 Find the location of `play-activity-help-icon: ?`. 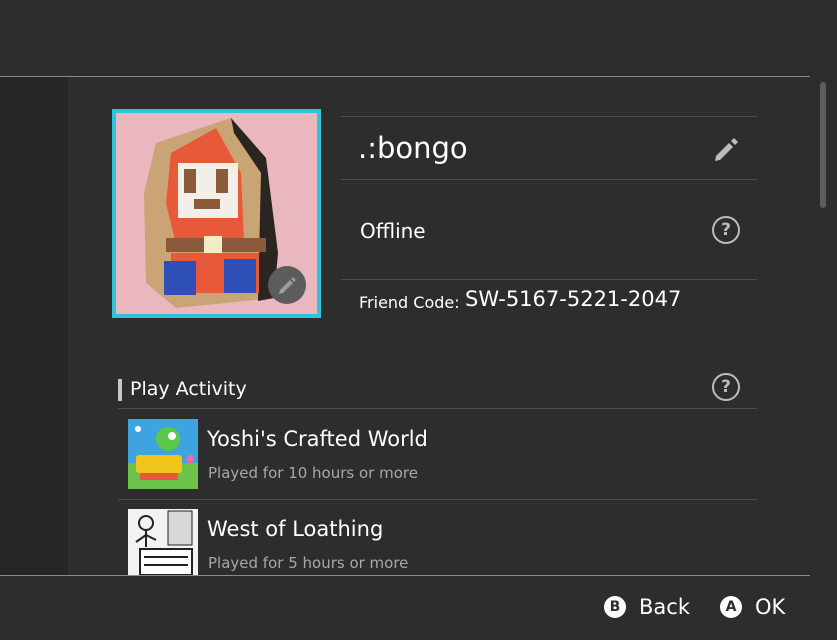

play-activity-help-icon: ? is located at coordinates (726, 387).